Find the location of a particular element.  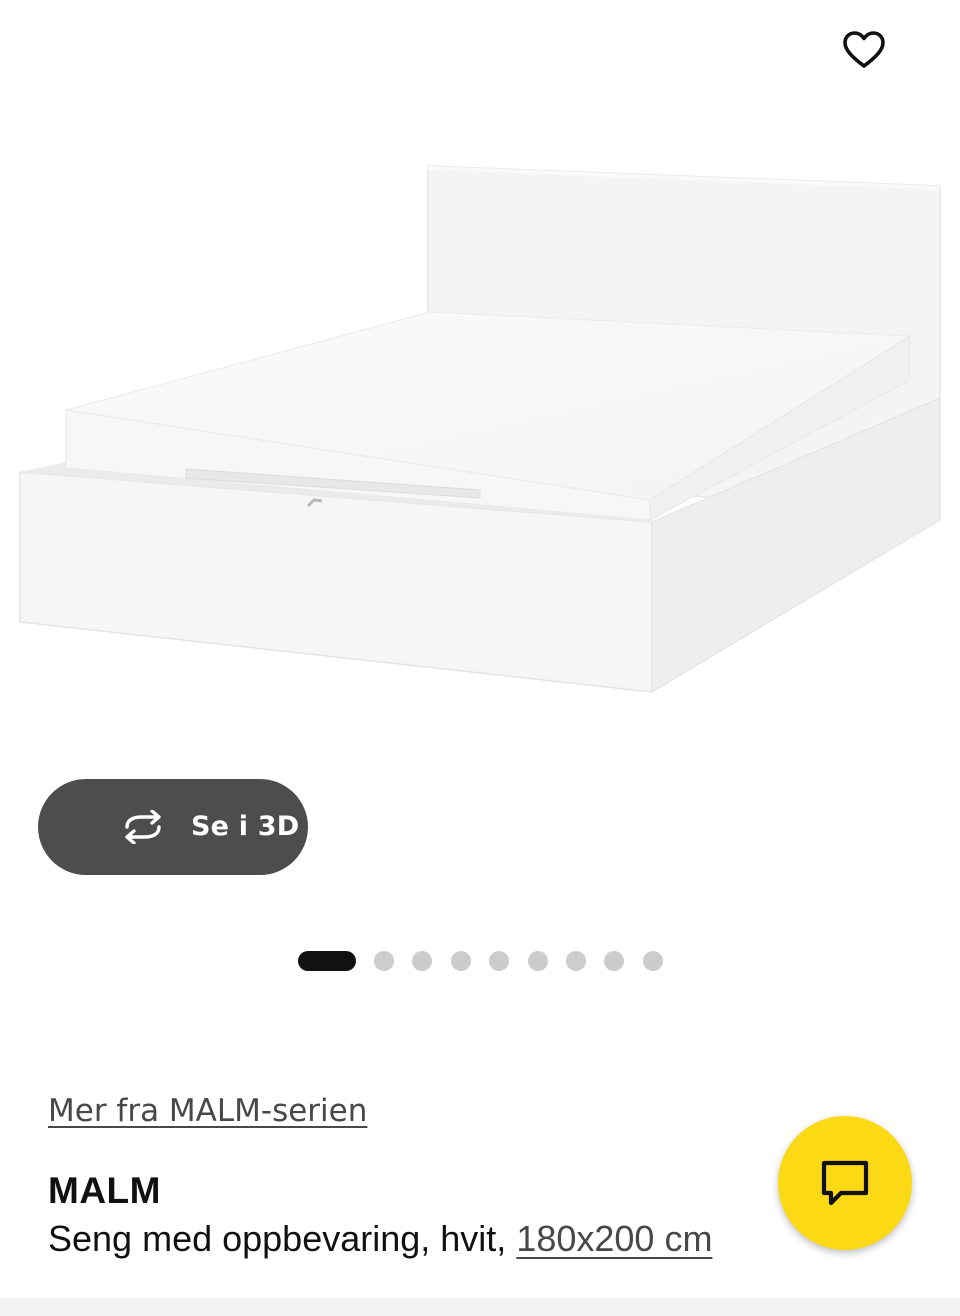

product-name: MALM is located at coordinates (104, 1190).